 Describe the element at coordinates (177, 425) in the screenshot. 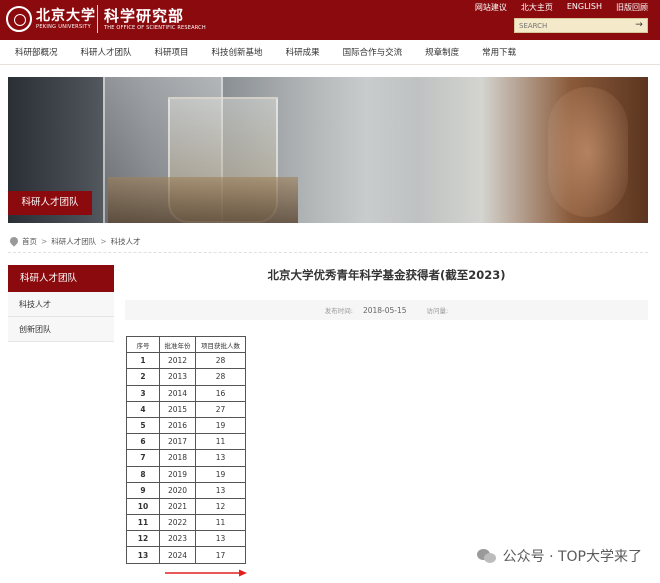

I see `approval-year: 2016` at that location.